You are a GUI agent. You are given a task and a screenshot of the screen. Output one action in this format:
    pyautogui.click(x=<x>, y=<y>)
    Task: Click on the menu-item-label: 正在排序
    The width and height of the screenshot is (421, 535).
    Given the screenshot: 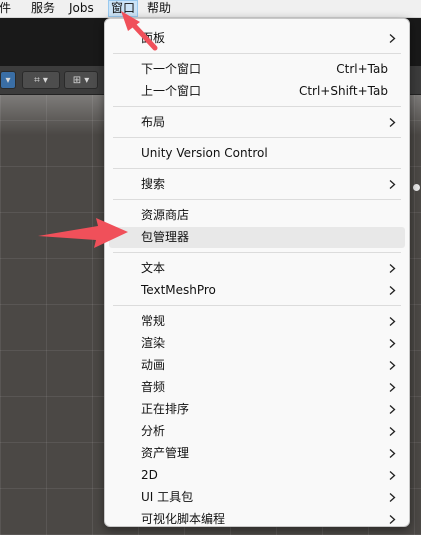 What is the action you would take?
    pyautogui.click(x=165, y=409)
    